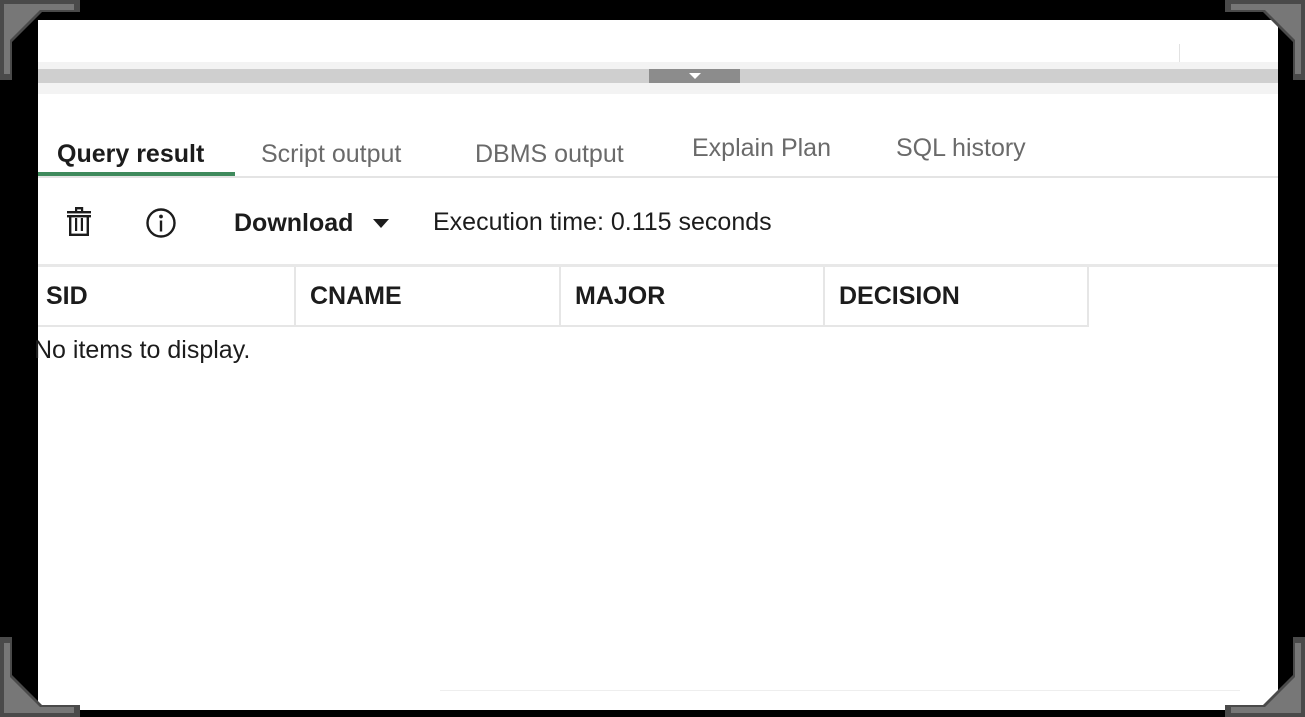 This screenshot has height=717, width=1305. I want to click on info-button, so click(161, 223).